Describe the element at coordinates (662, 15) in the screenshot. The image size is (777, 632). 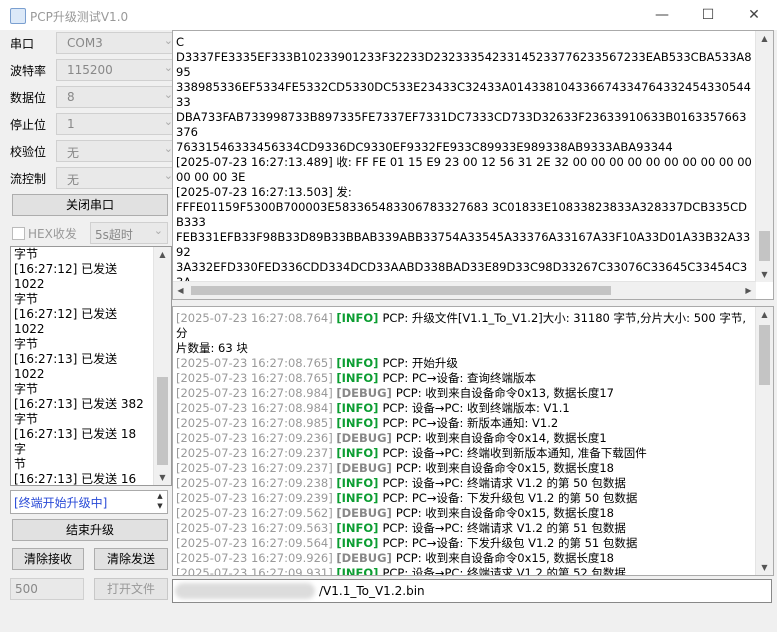
I see `minimize-button: —` at that location.